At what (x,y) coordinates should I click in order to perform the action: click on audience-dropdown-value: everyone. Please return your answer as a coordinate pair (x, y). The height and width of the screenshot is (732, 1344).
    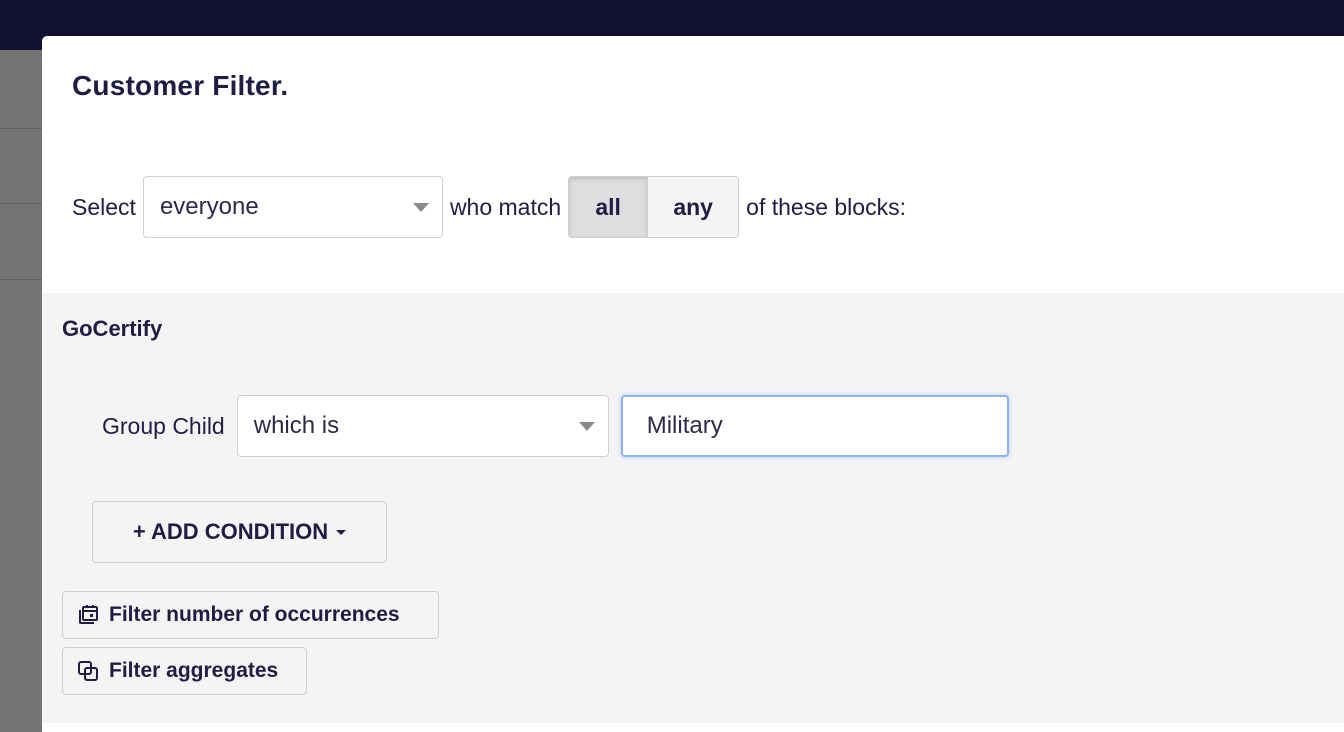
    Looking at the image, I should click on (209, 206).